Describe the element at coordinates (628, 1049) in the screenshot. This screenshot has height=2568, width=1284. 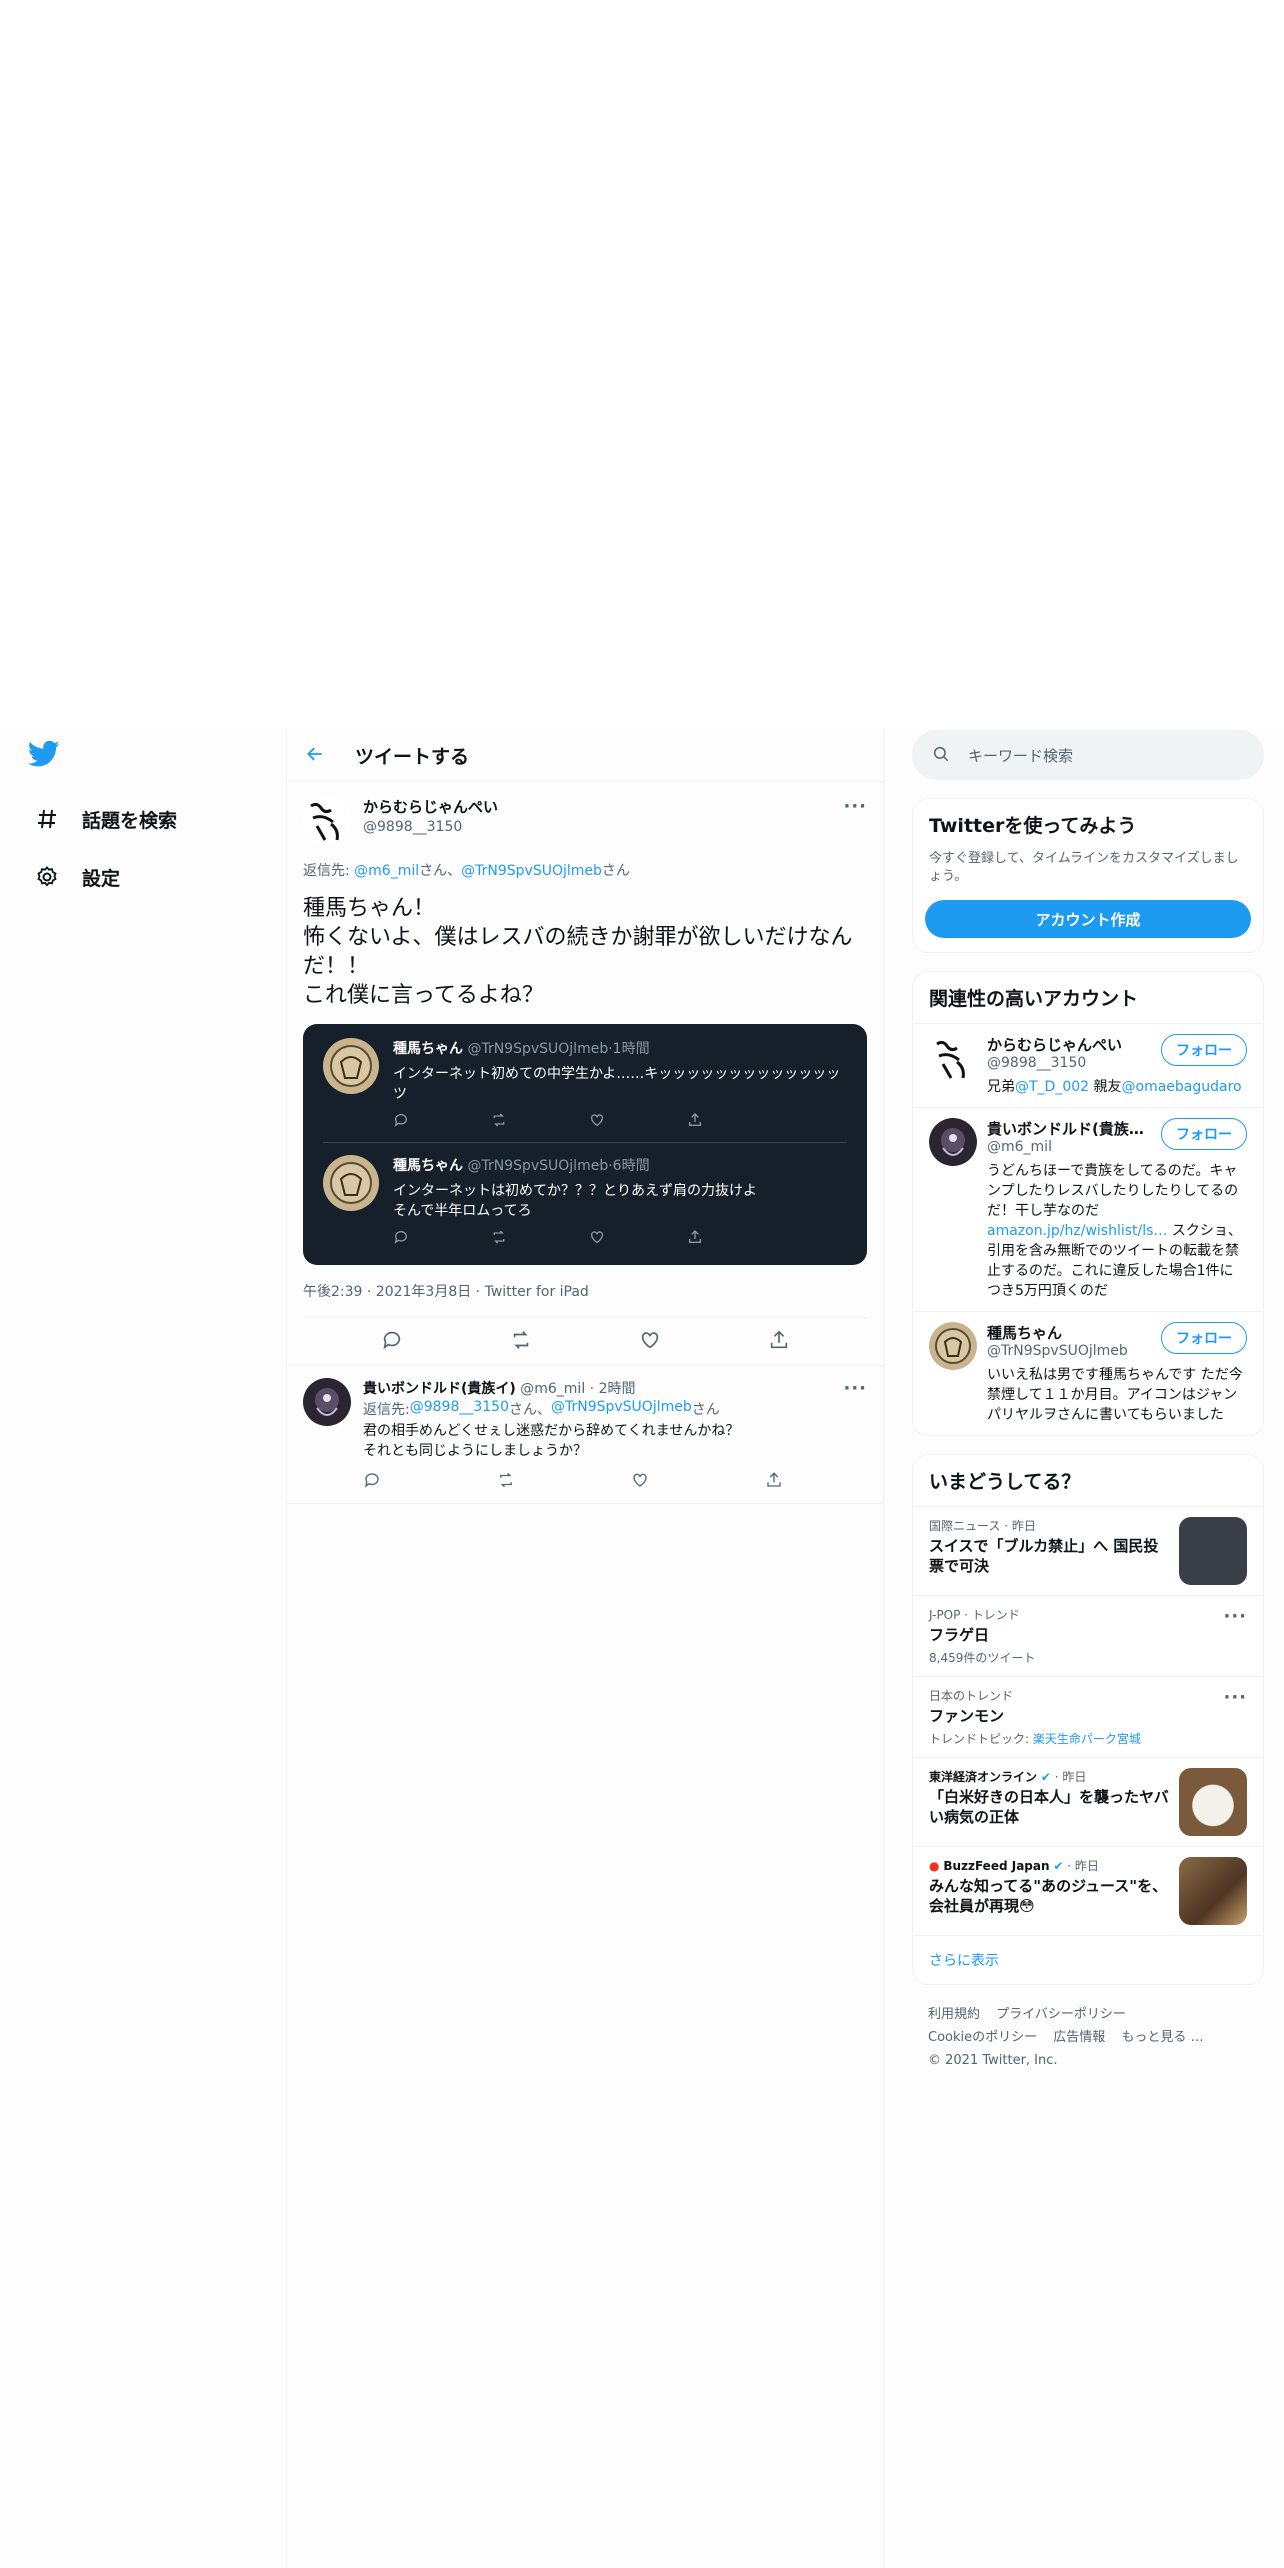
I see `quoted-time: ·1時間` at that location.